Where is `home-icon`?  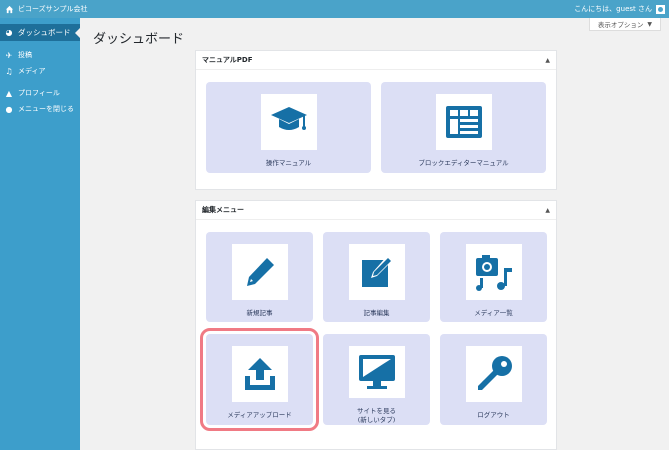 home-icon is located at coordinates (9, 9).